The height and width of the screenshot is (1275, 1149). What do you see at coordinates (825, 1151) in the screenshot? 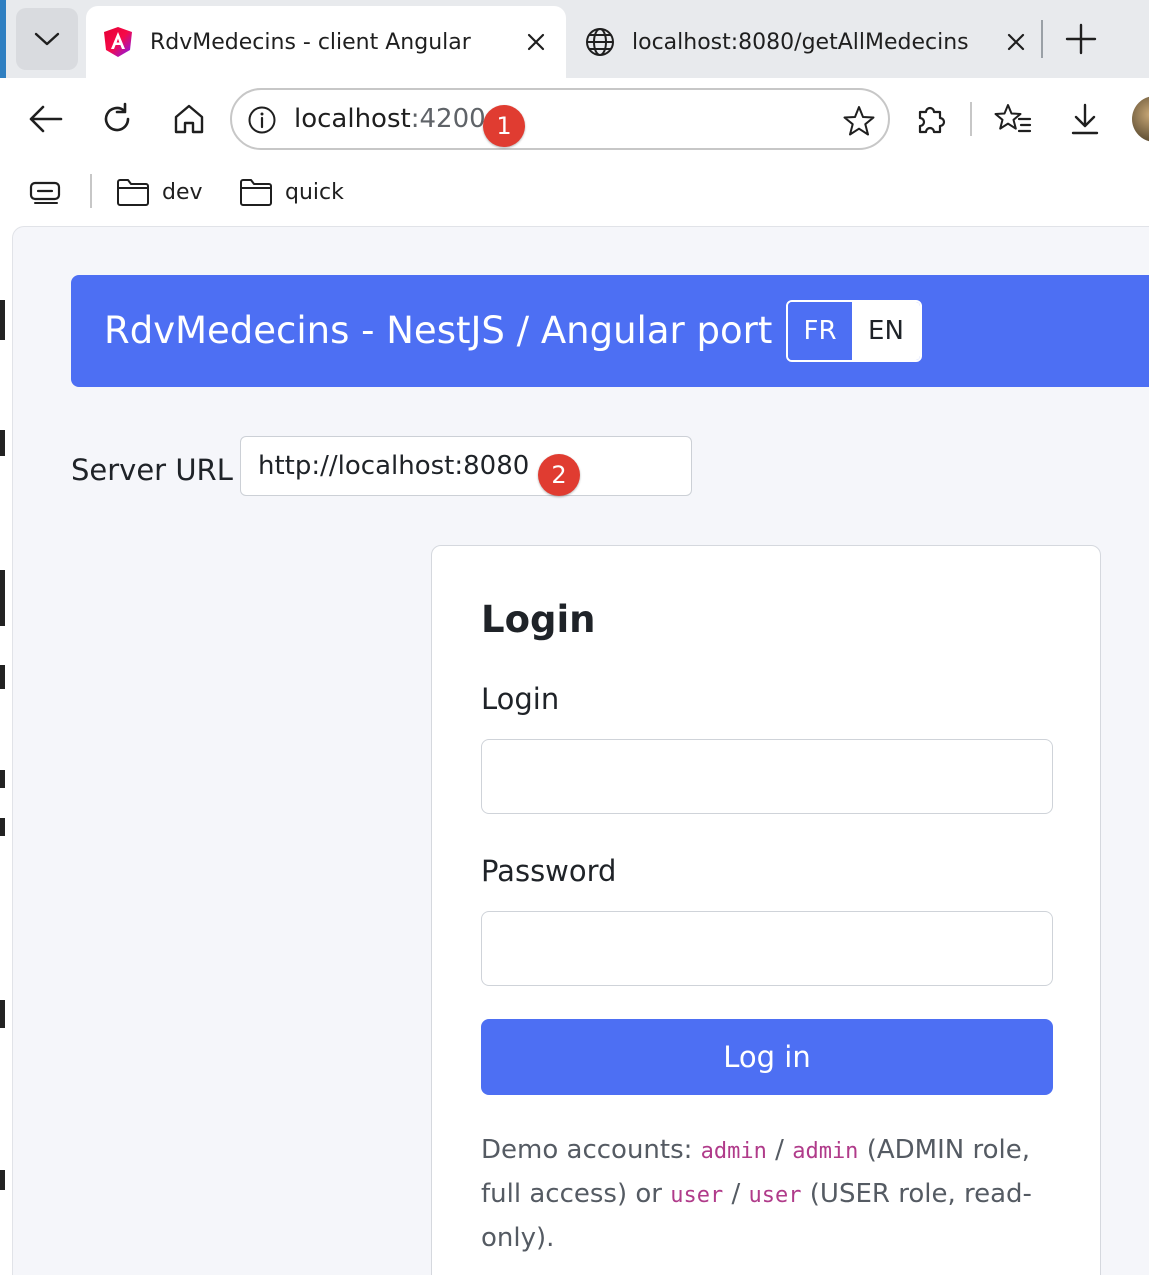
I see `demo-admin-password: admin` at bounding box center [825, 1151].